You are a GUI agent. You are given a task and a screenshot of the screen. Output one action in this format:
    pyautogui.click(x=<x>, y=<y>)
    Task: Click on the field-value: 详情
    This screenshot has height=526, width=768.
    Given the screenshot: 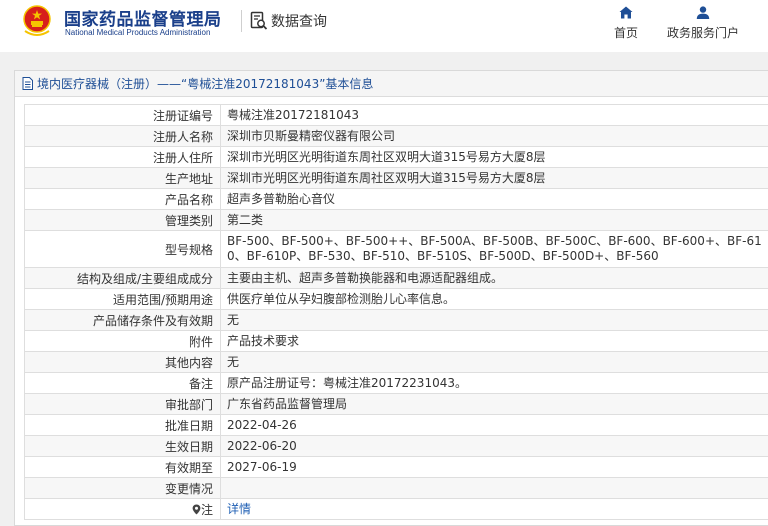 What is the action you would take?
    pyautogui.click(x=494, y=509)
    